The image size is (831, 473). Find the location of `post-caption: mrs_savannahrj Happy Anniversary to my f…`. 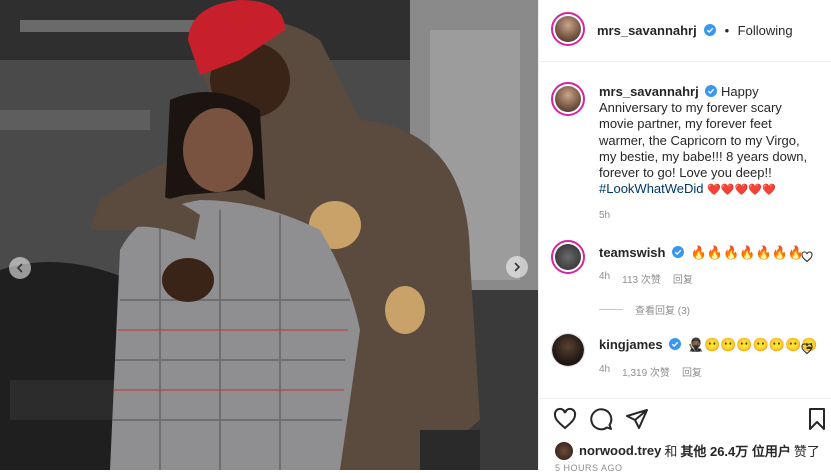

post-caption: mrs_savannahrj Happy Anniversary to my f… is located at coordinates (706, 141).